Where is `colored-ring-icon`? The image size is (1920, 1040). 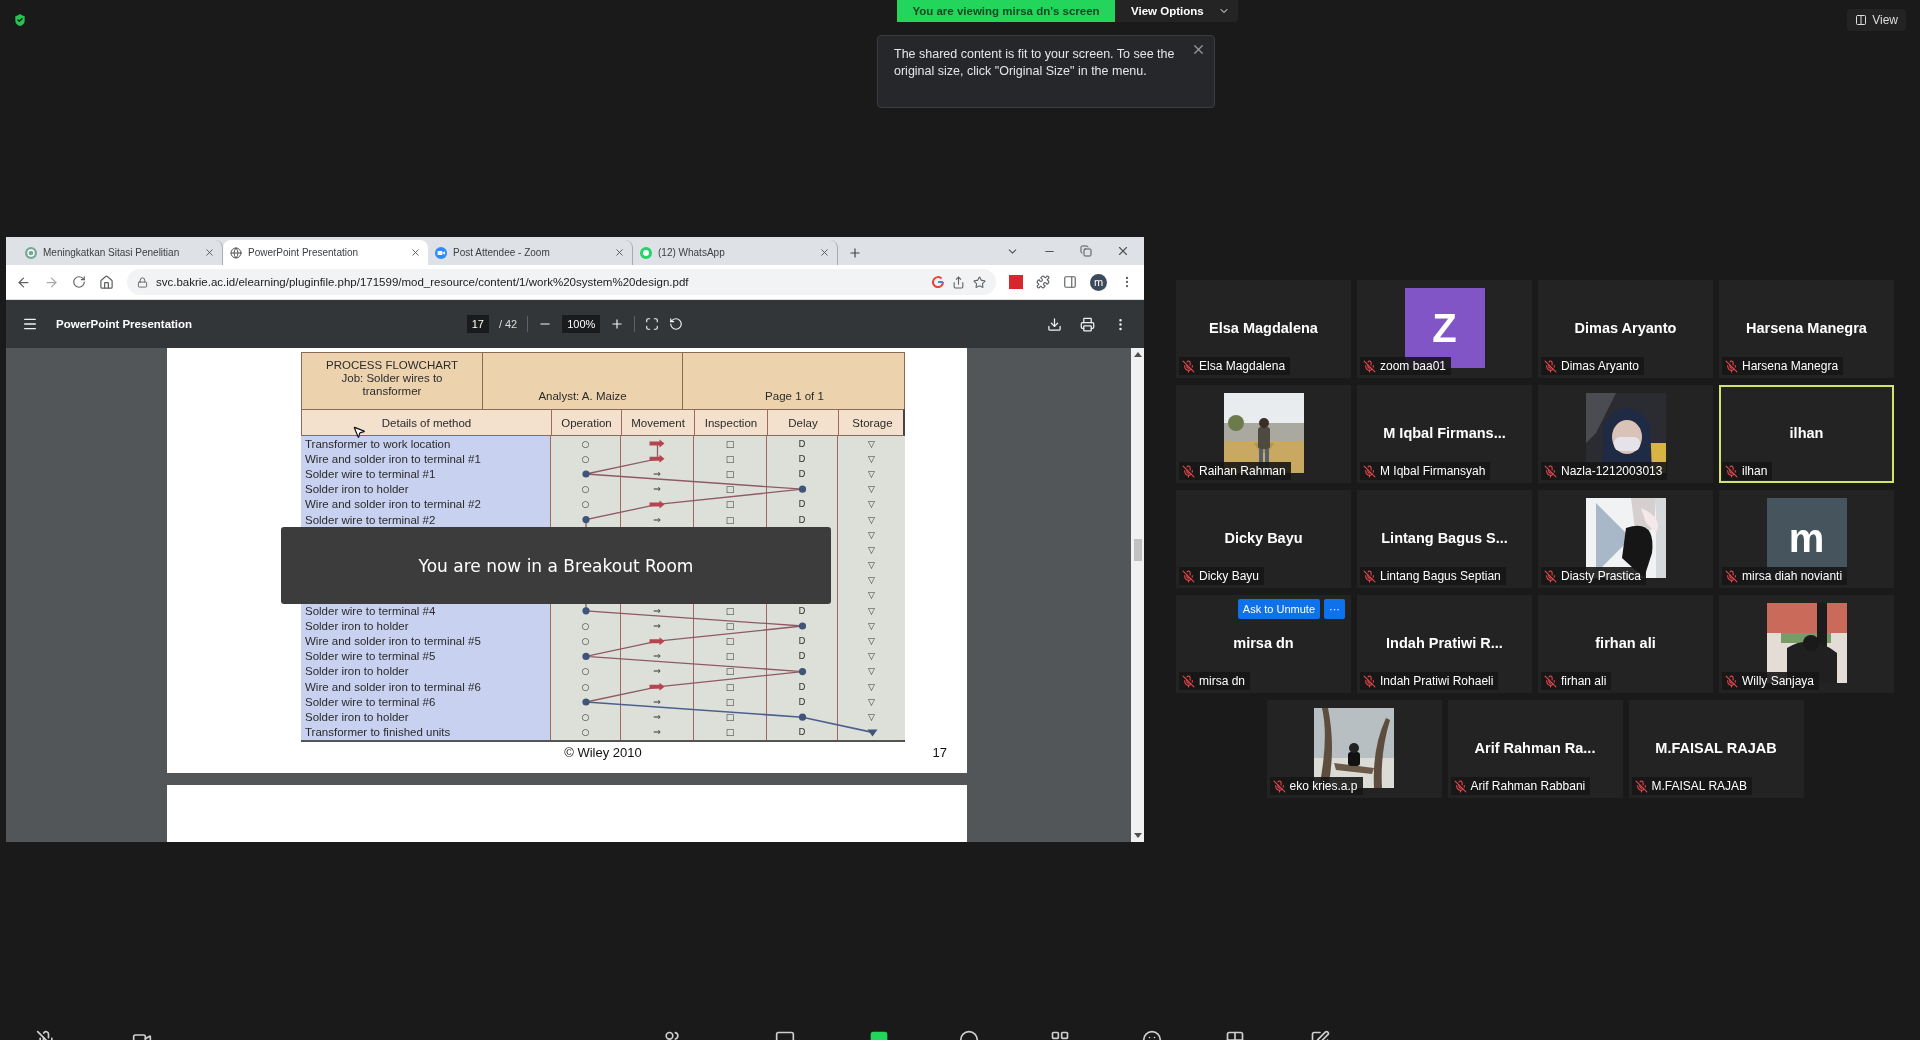
colored-ring-icon is located at coordinates (938, 282).